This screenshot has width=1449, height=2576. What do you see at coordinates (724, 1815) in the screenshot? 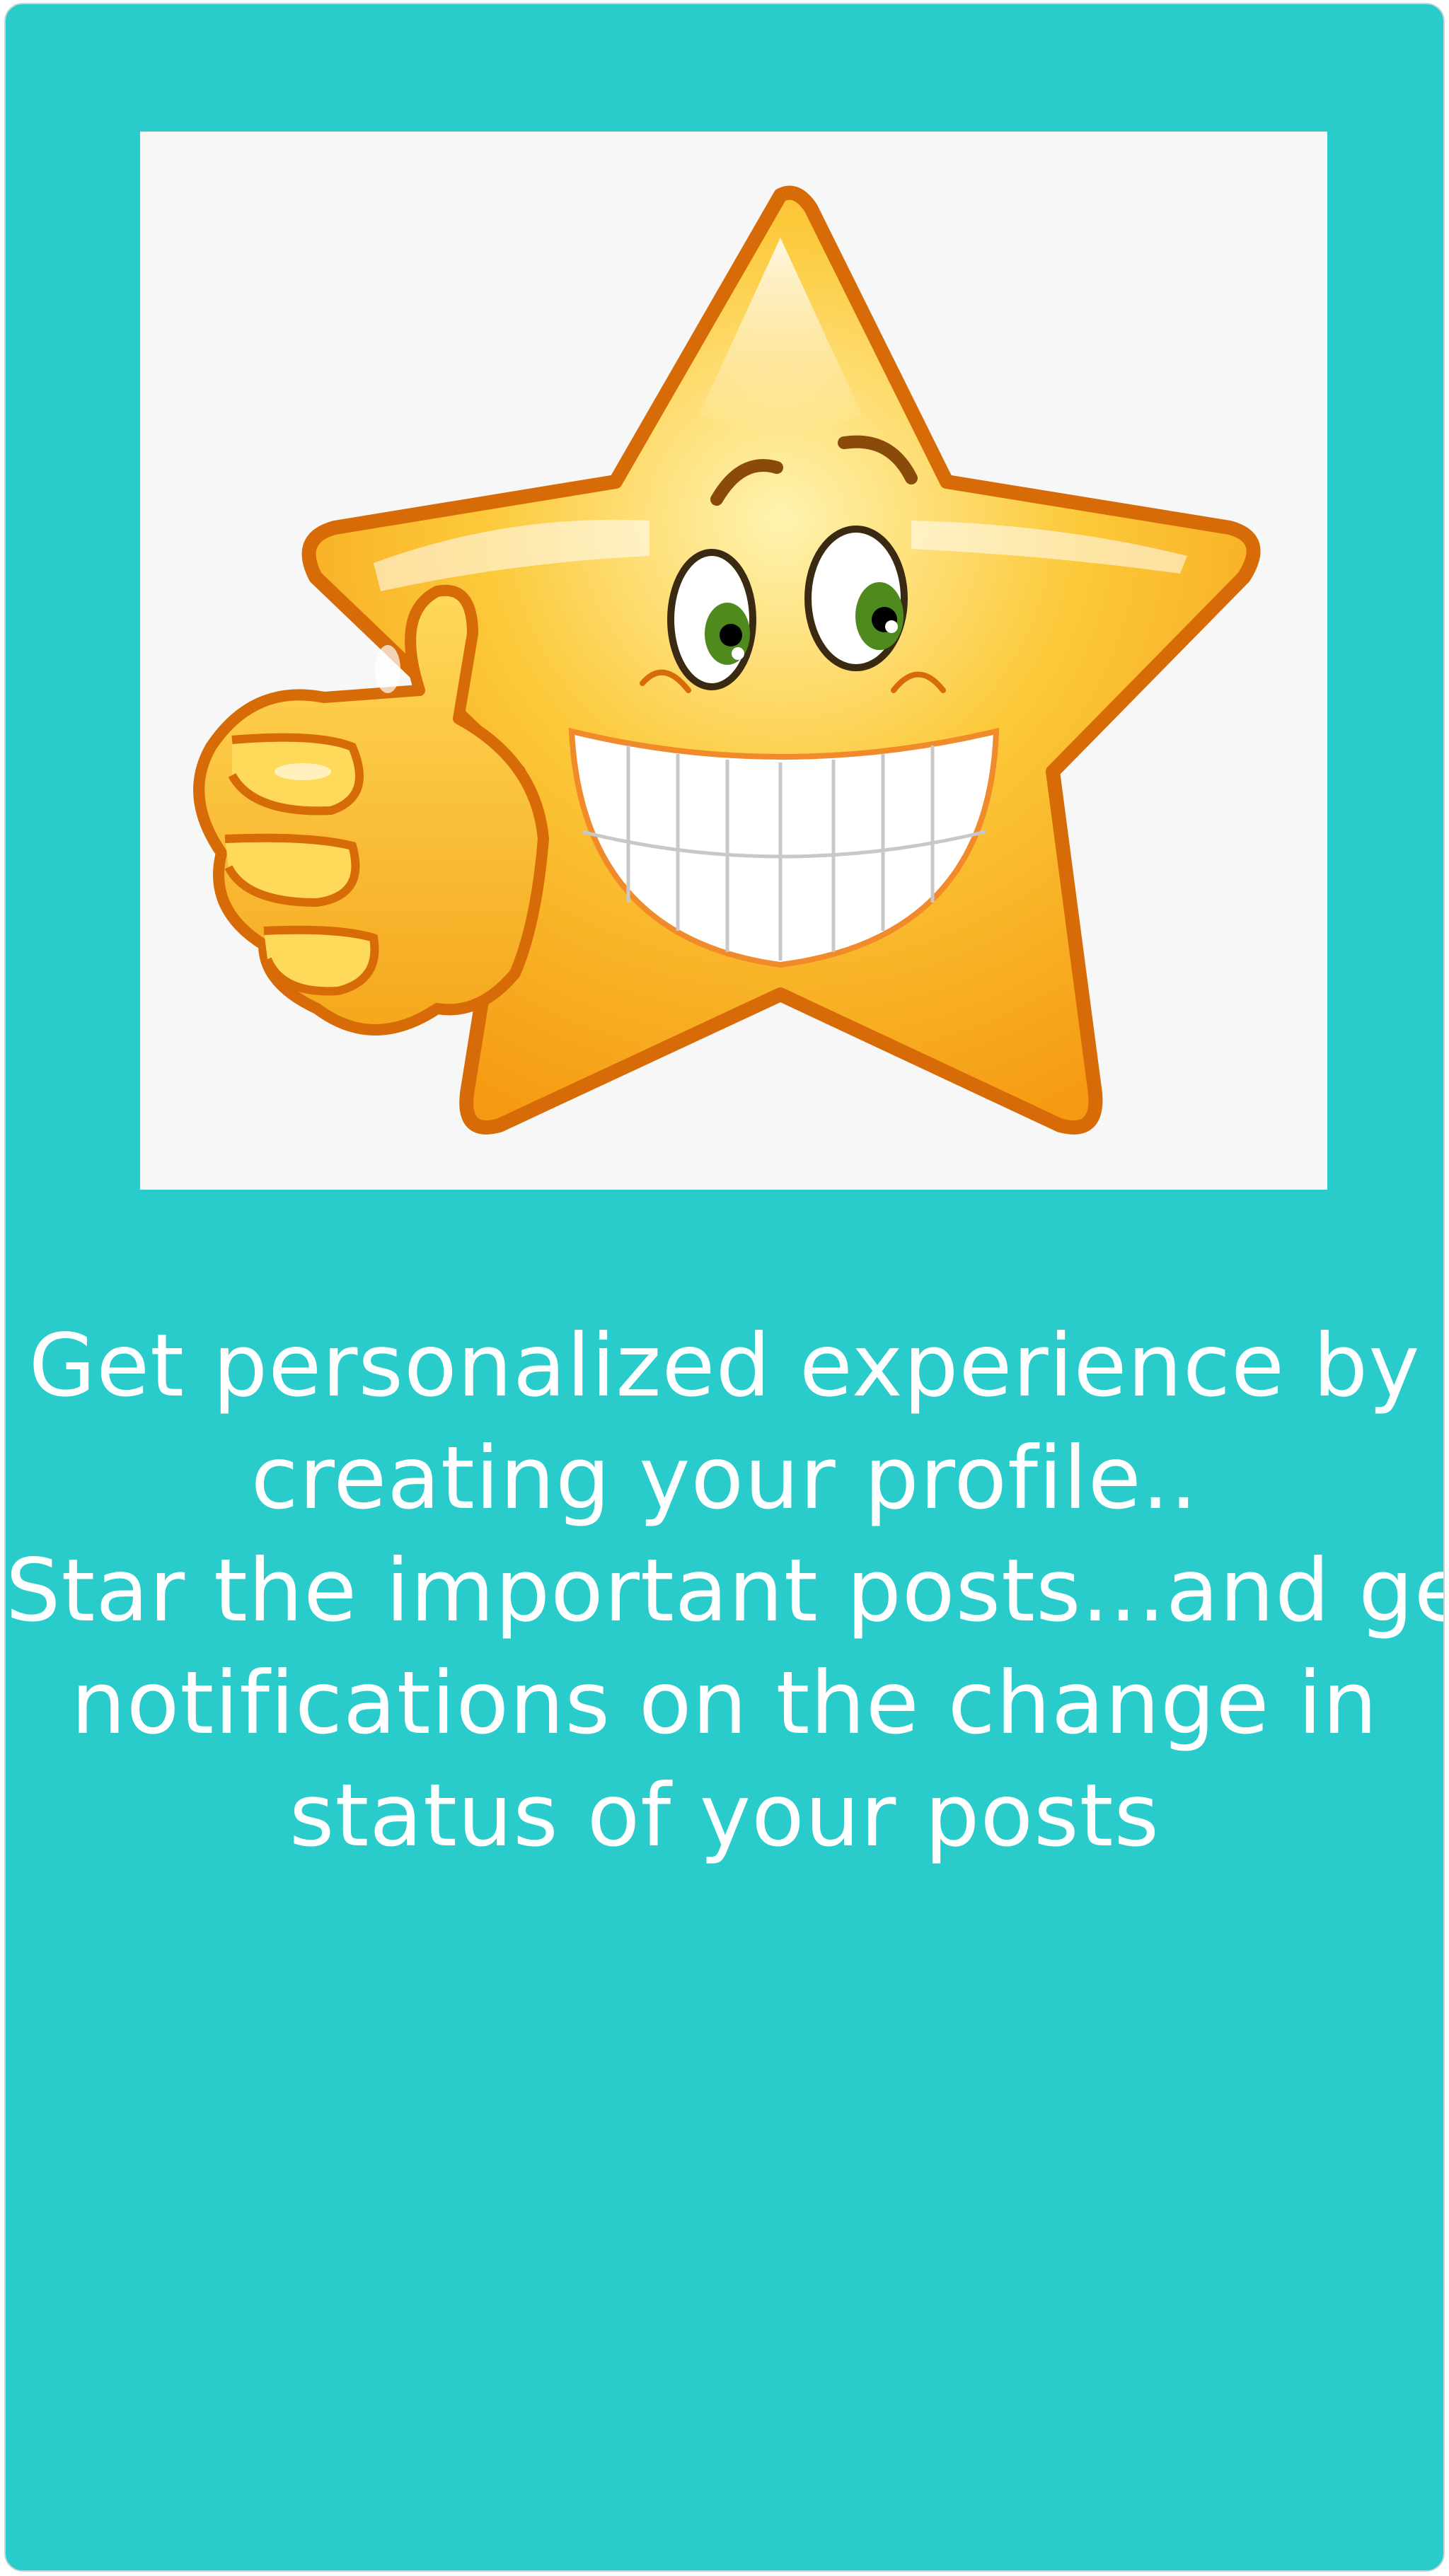
I see `message-line: status of your posts` at bounding box center [724, 1815].